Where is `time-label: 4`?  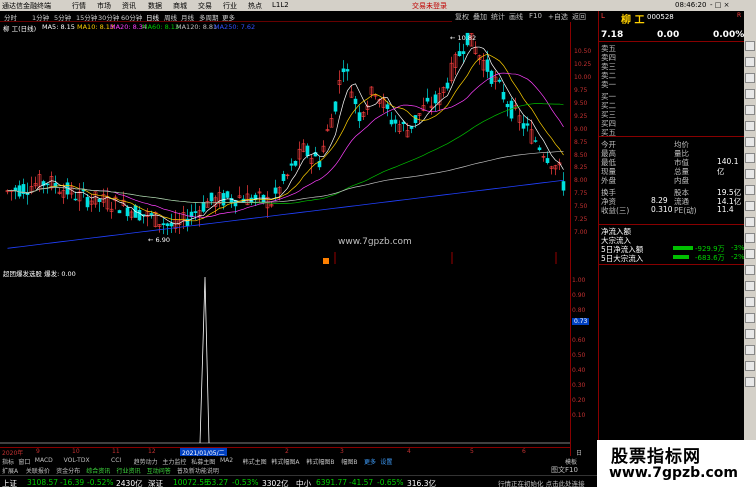
time-label: 4 is located at coordinates (409, 451).